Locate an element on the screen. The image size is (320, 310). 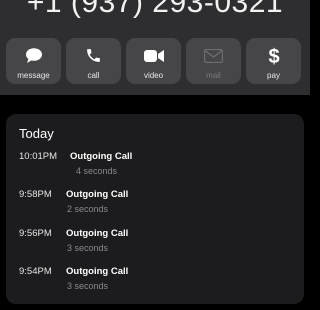
call-history-row: 9:56PM Outgoing Call 3 seconds is located at coordinates (154, 243).